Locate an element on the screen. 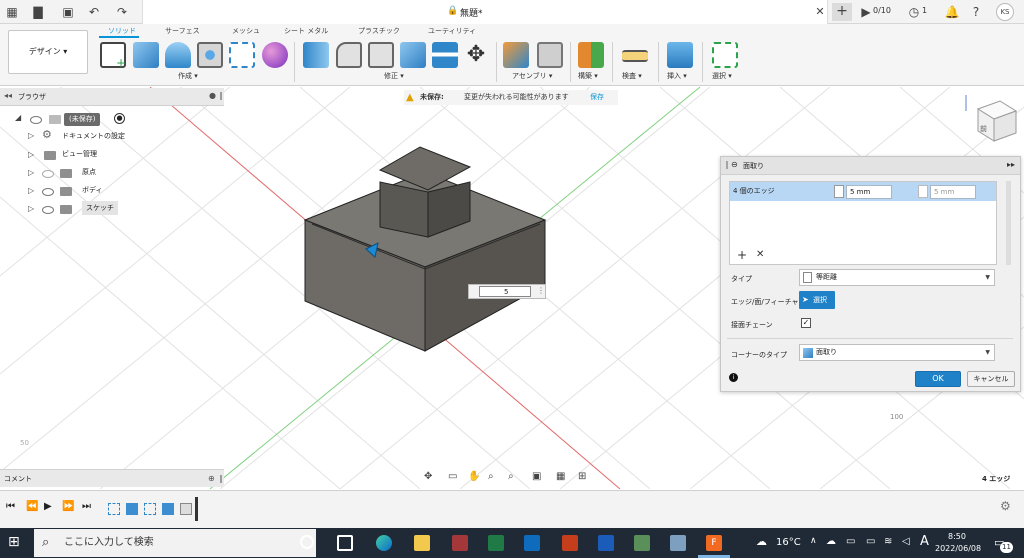 The image size is (1024, 558). browser-options-icon: ● is located at coordinates (212, 95).